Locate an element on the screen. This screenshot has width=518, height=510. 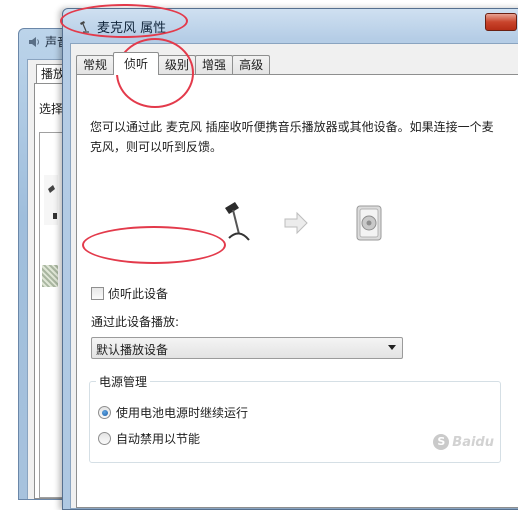
continue-on-battery-label: 使用电池电源时继续运行 is located at coordinates (182, 413).